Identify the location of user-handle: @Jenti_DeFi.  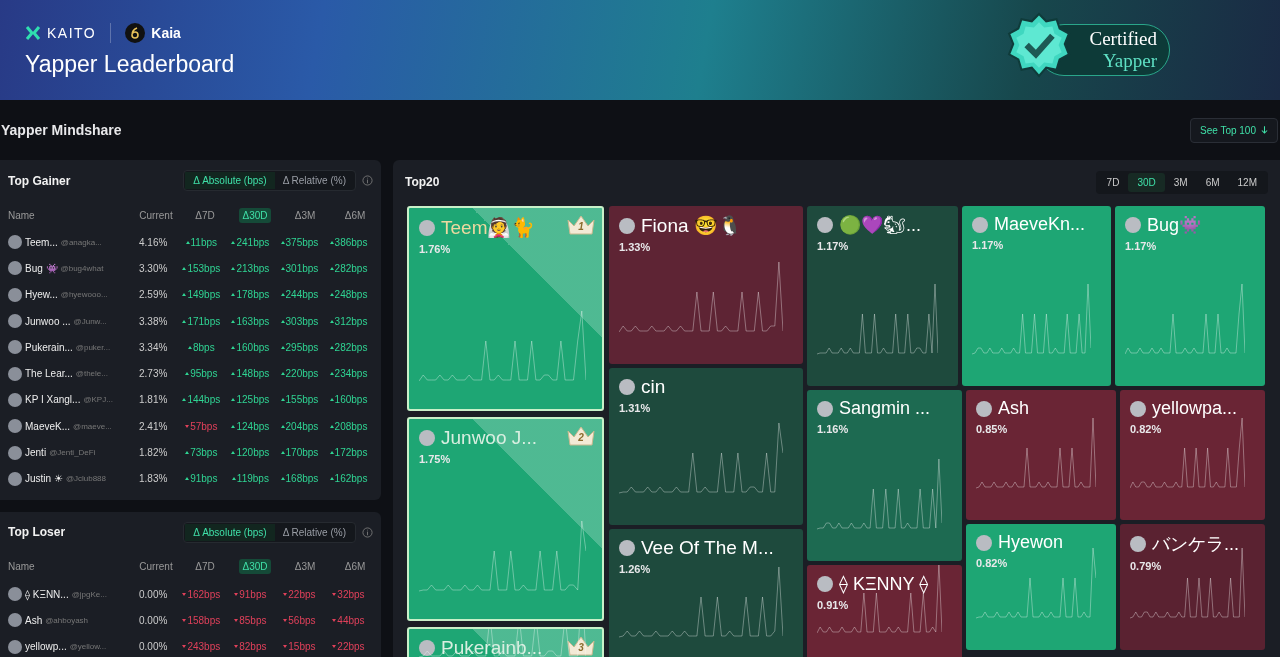
(72, 452).